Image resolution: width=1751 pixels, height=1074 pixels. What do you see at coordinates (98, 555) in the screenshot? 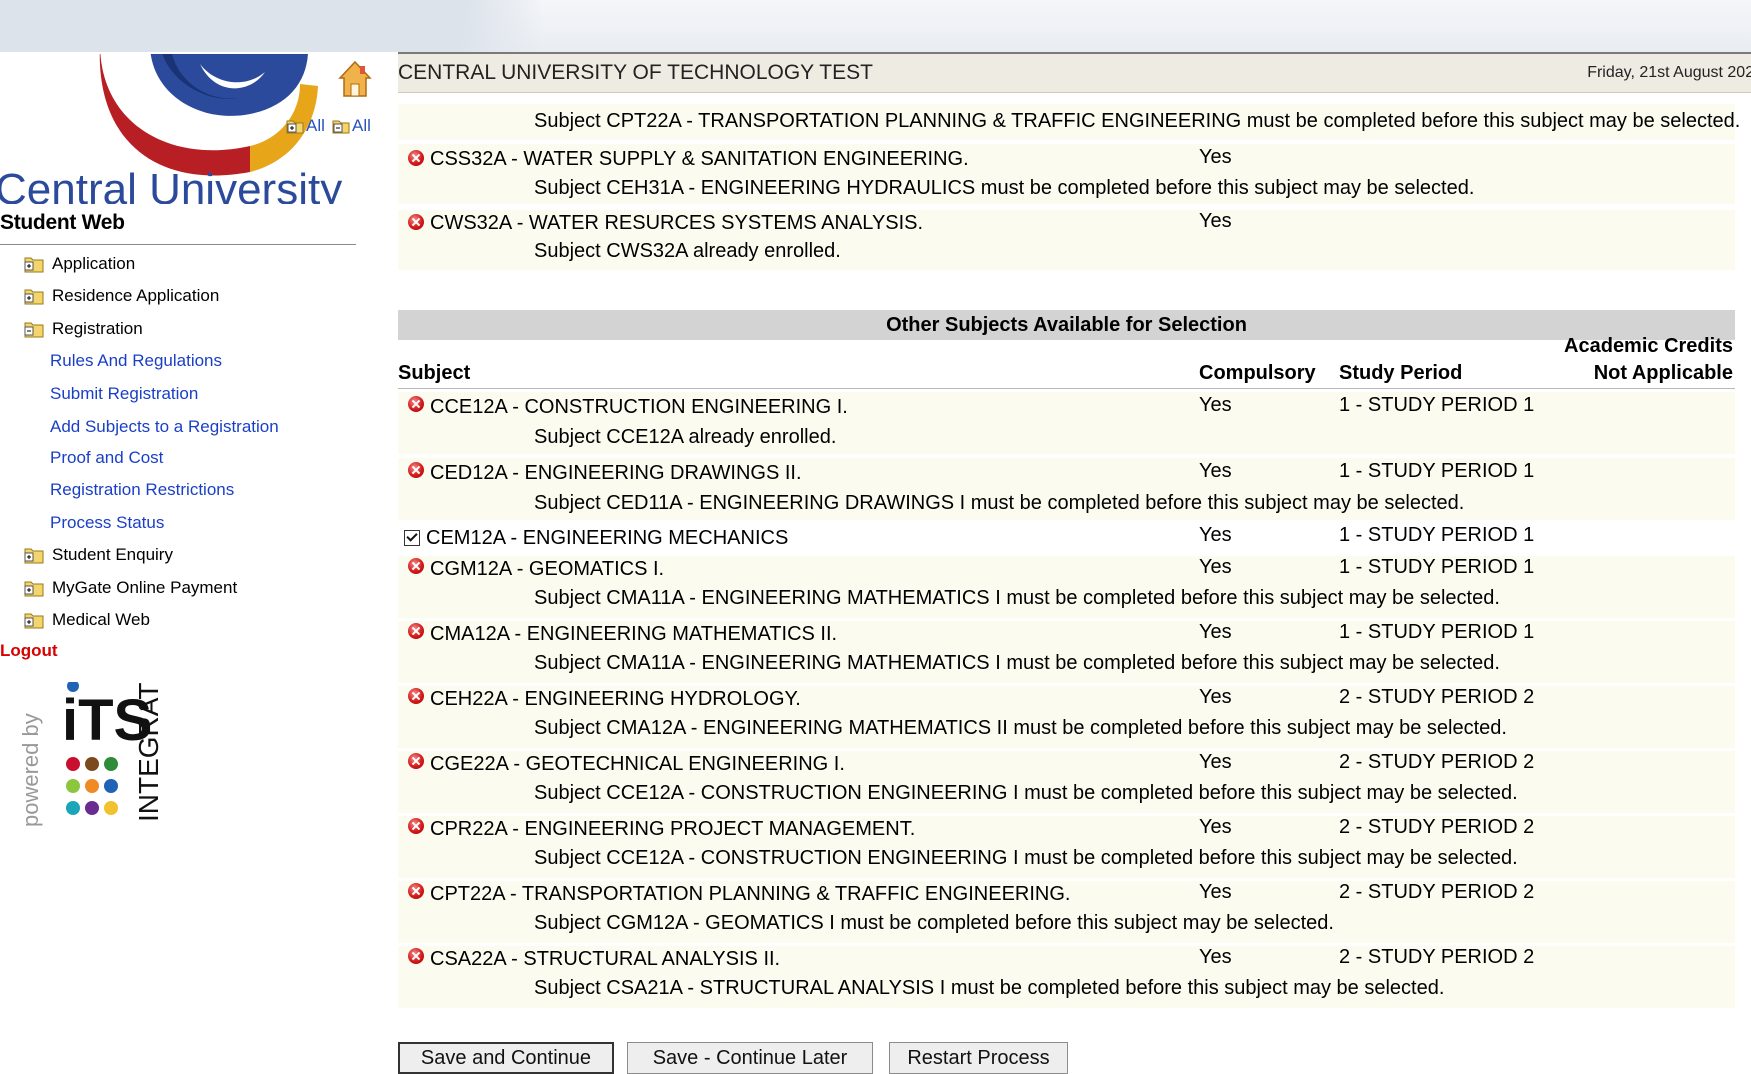
I see `sidebar-item-student-enquiry: Student Enquiry` at bounding box center [98, 555].